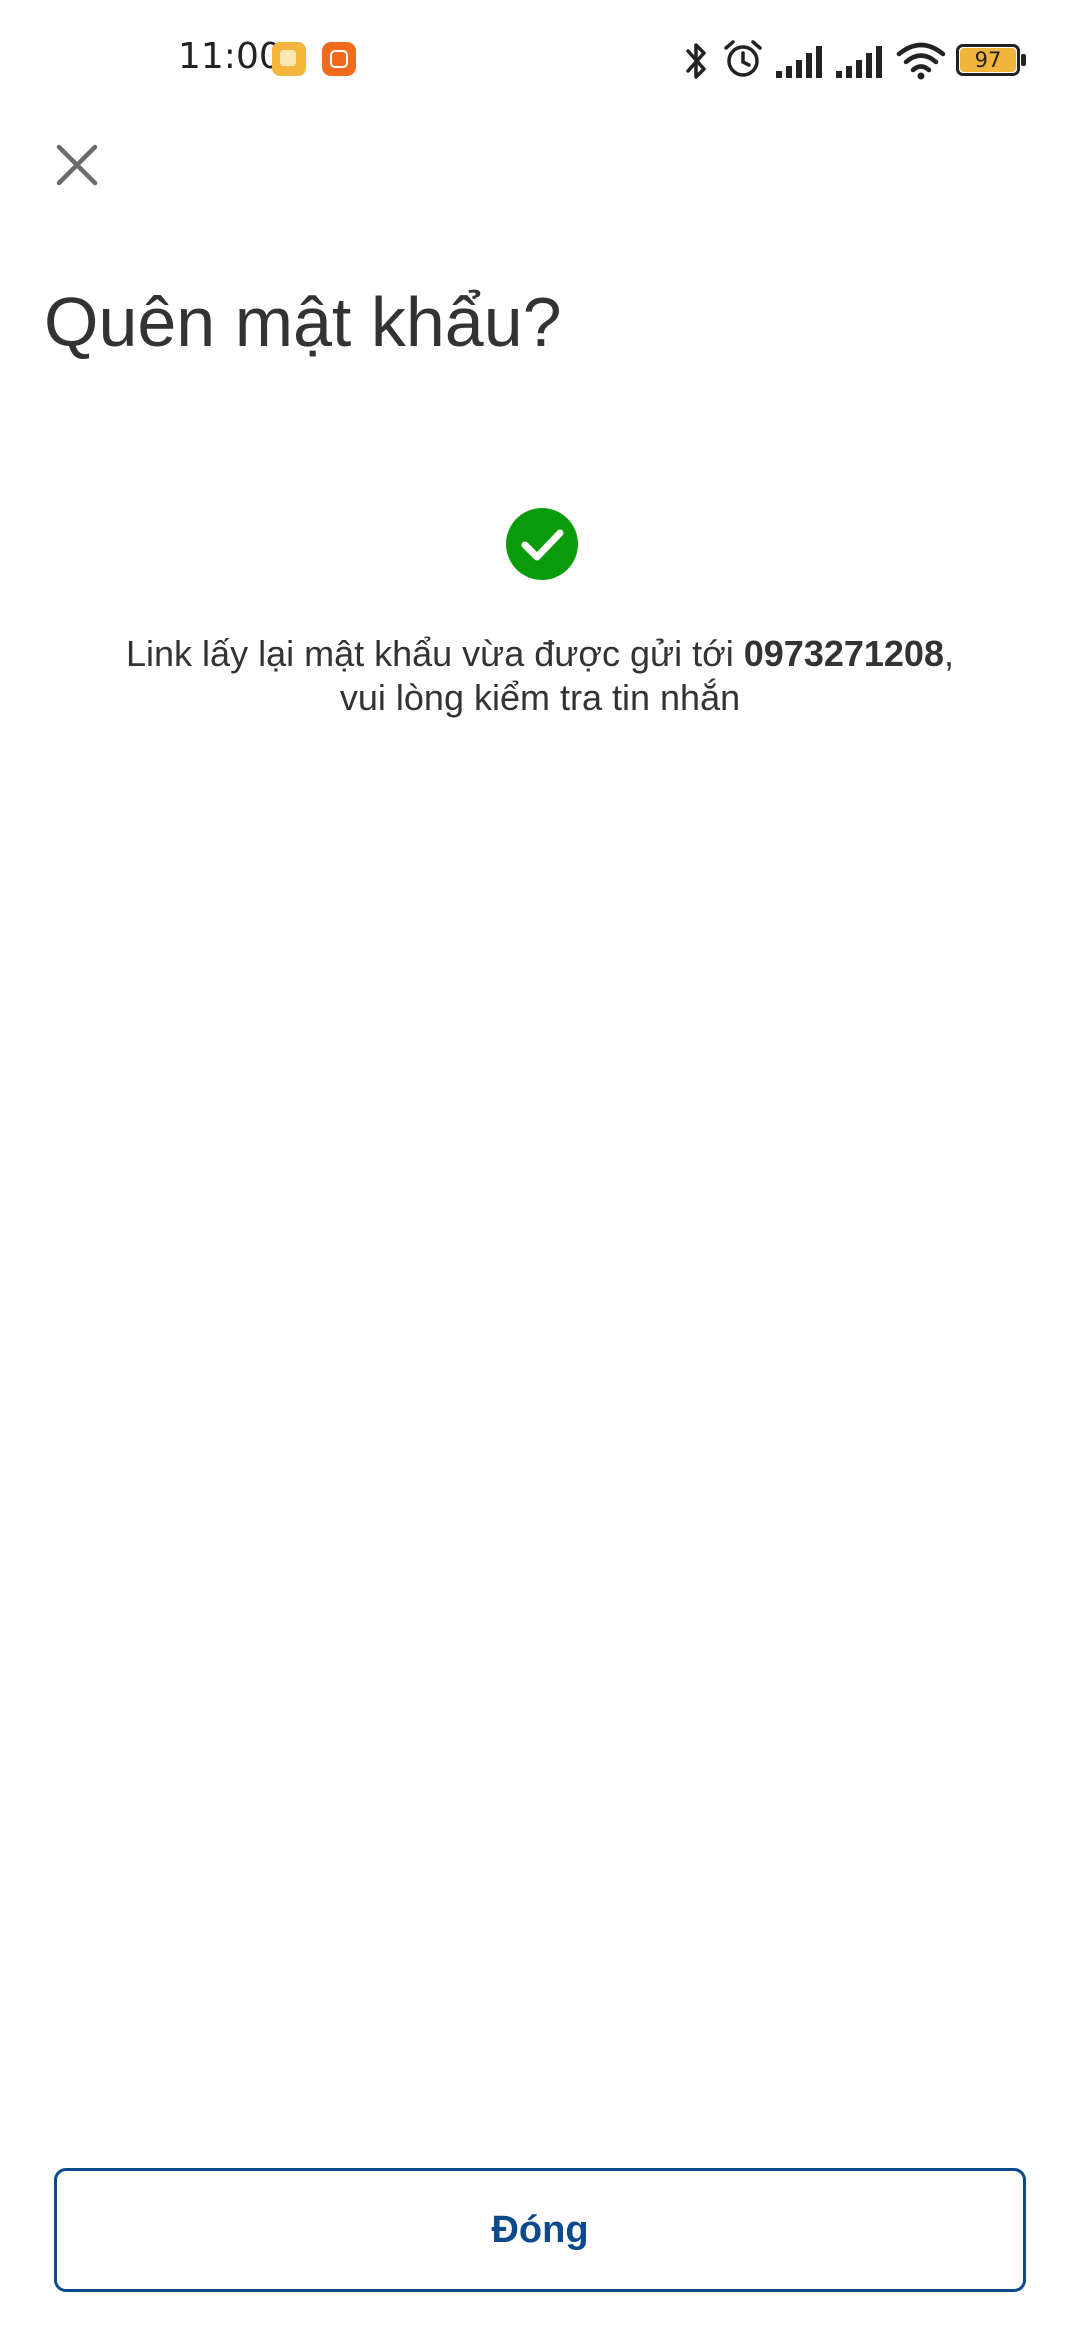 Image resolution: width=1080 pixels, height=2340 pixels. I want to click on battery-level: 97, so click(988, 60).